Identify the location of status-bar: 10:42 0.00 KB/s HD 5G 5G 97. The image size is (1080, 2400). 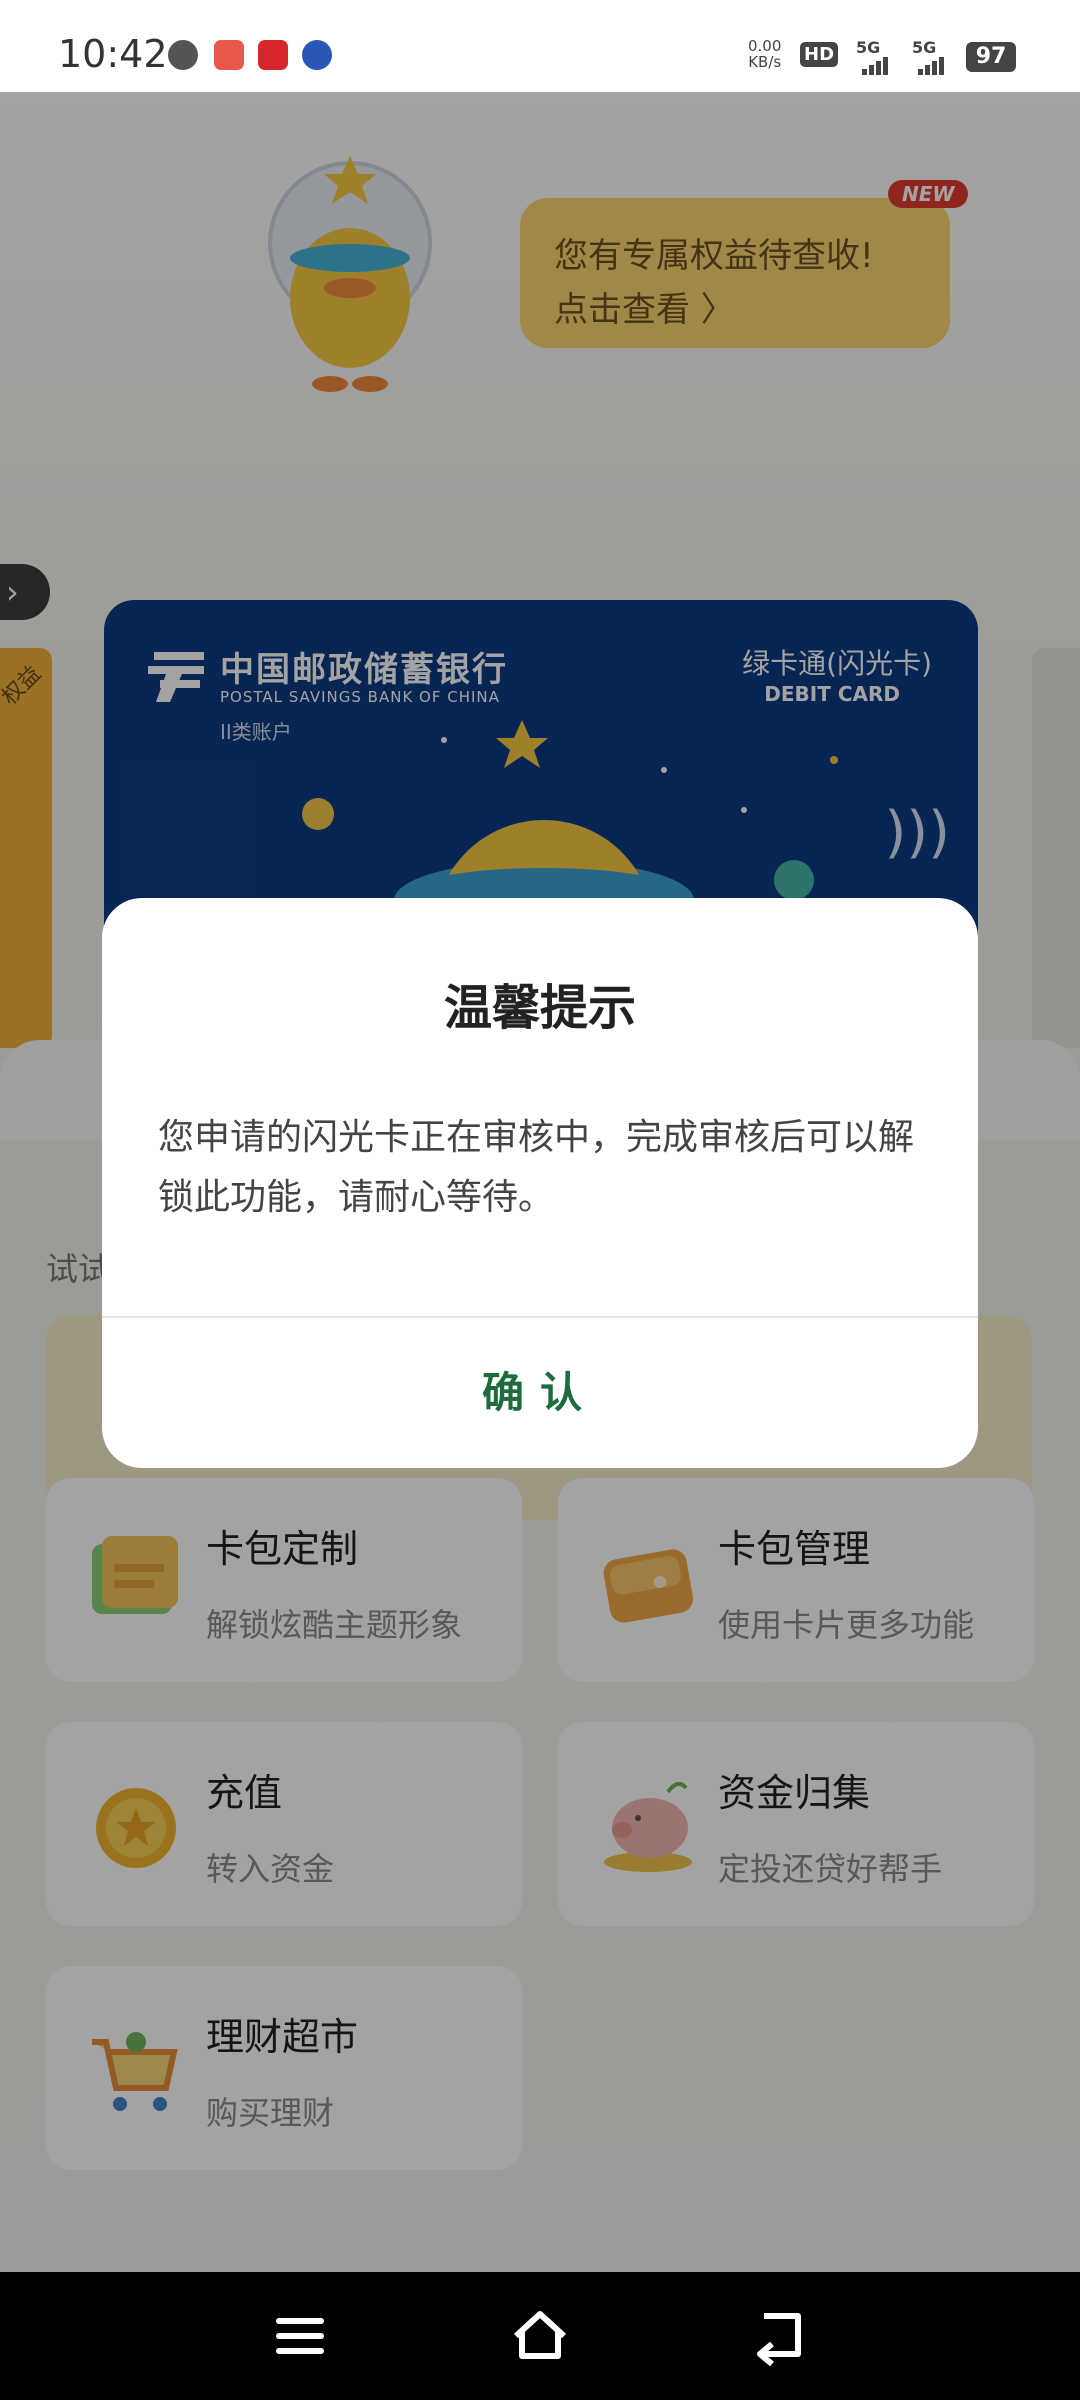
(540, 46).